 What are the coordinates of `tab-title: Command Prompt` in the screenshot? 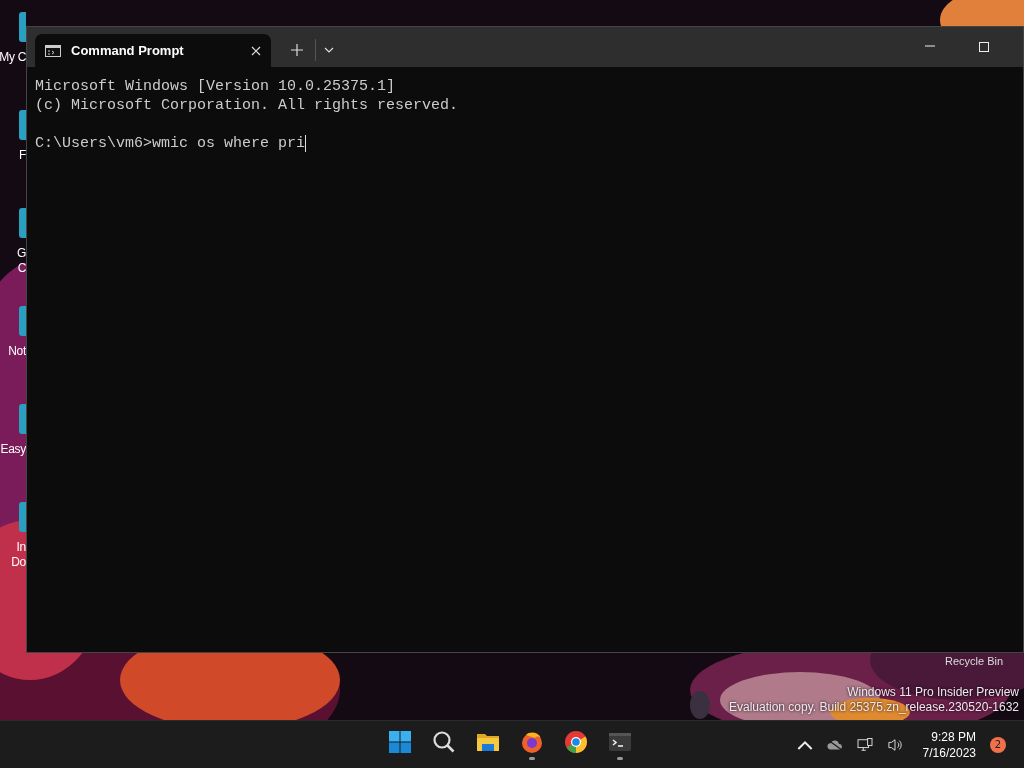 It's located at (128, 50).